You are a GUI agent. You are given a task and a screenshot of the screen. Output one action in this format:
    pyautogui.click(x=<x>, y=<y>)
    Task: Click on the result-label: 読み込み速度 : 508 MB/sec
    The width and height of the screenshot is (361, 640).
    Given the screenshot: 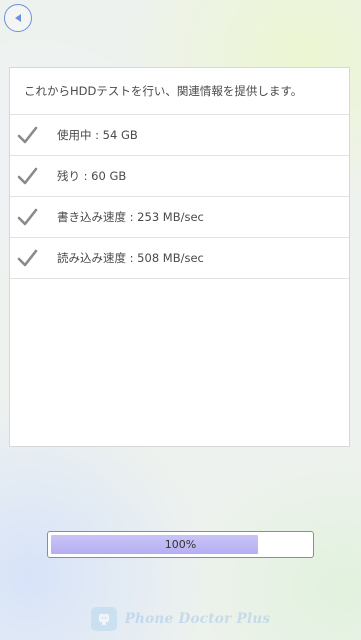 What is the action you would take?
    pyautogui.click(x=130, y=258)
    